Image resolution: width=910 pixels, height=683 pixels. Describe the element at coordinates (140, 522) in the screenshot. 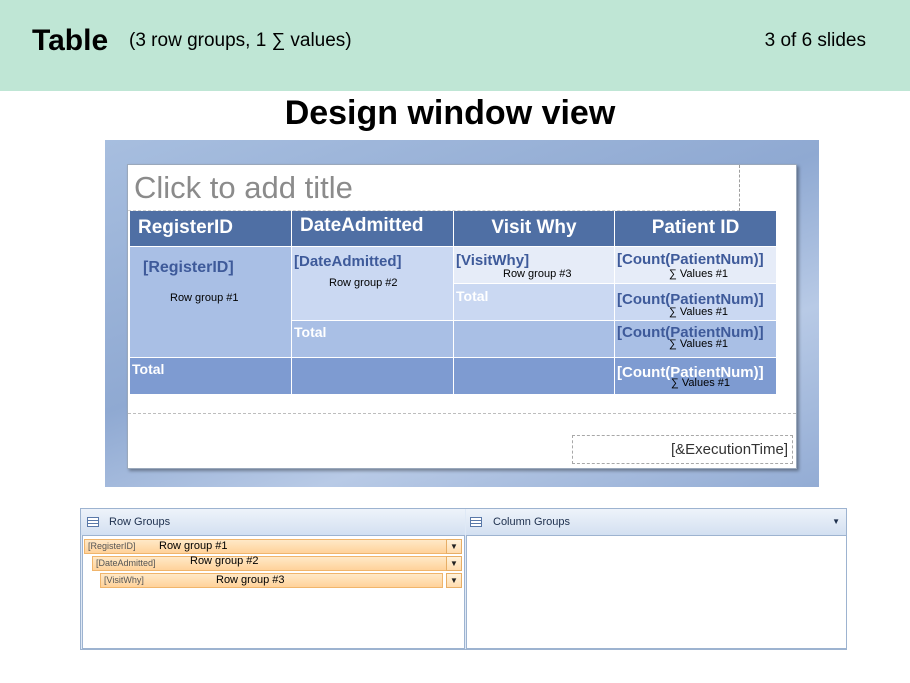

I see `row-groups-title: Row Groups` at that location.